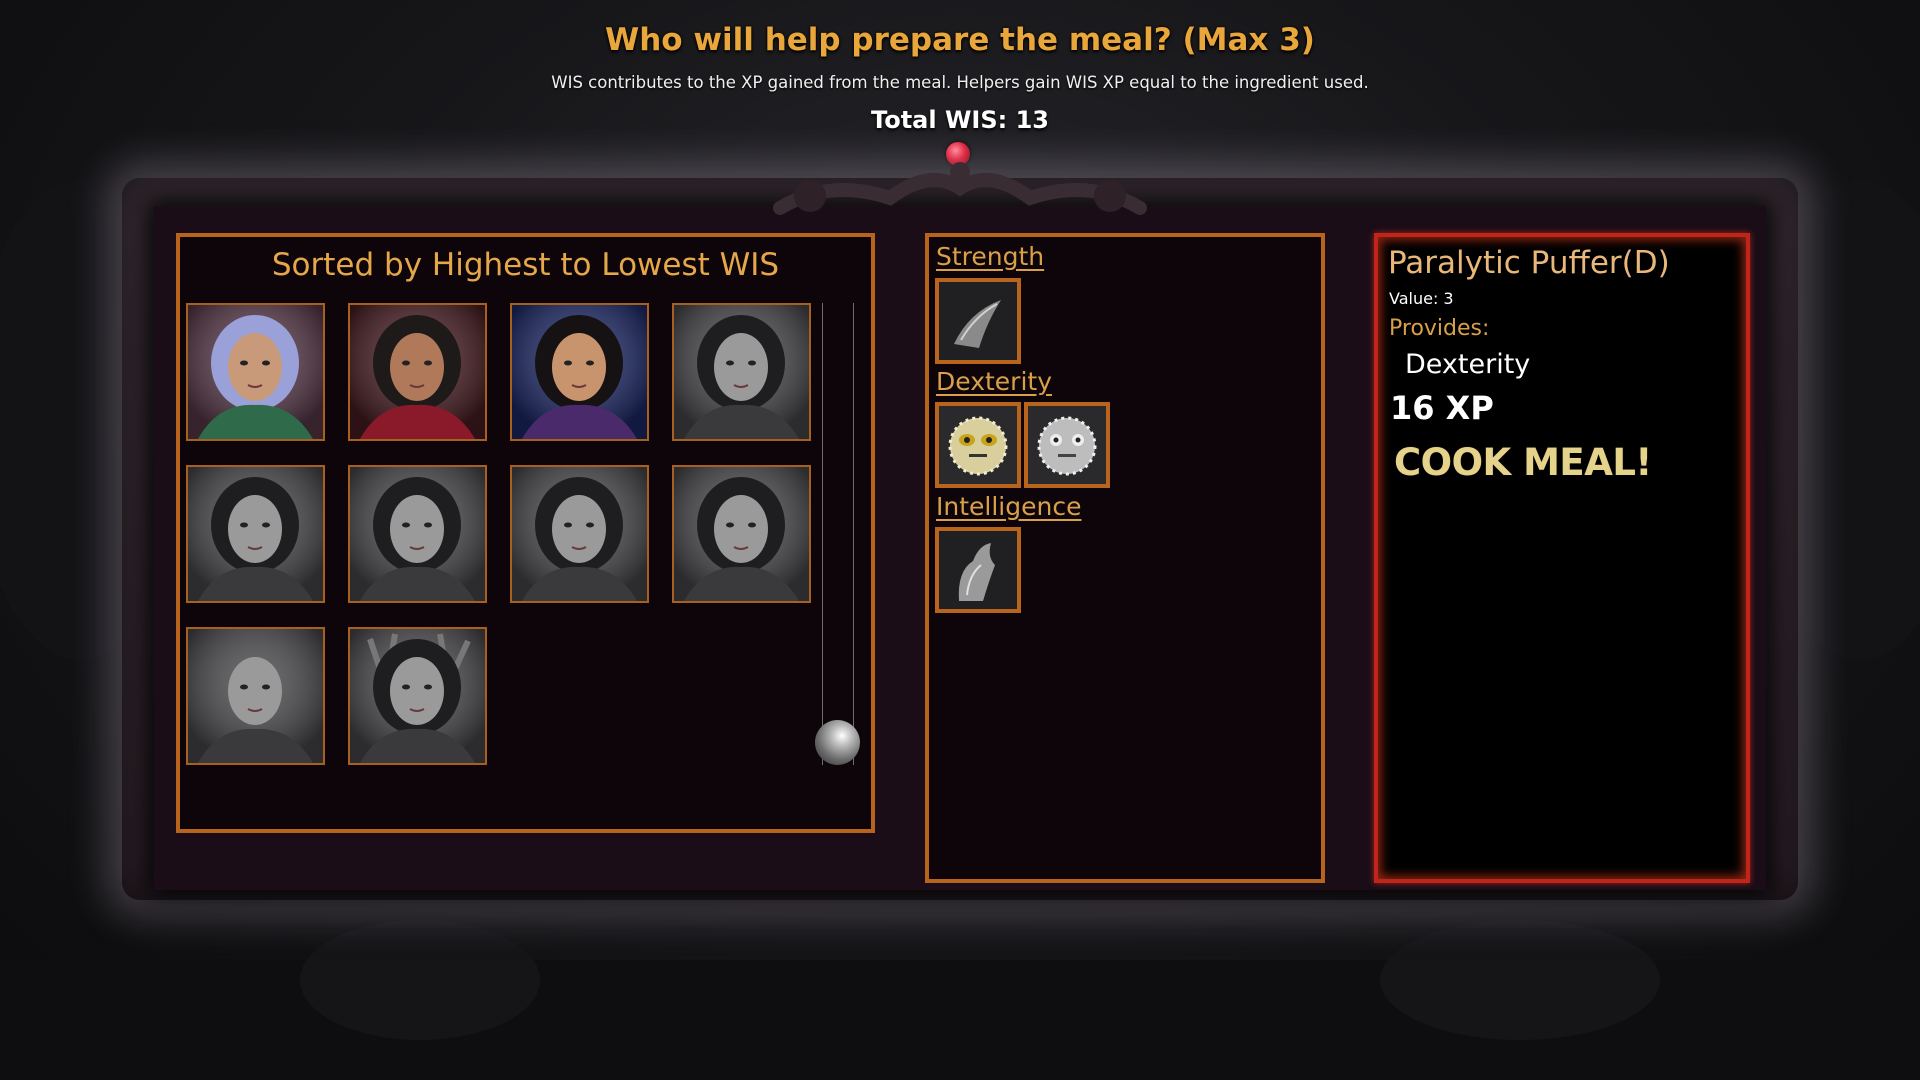  Describe the element at coordinates (525, 265) in the screenshot. I see `roster-heading: Sorted by Highest to Lowest WIS` at that location.